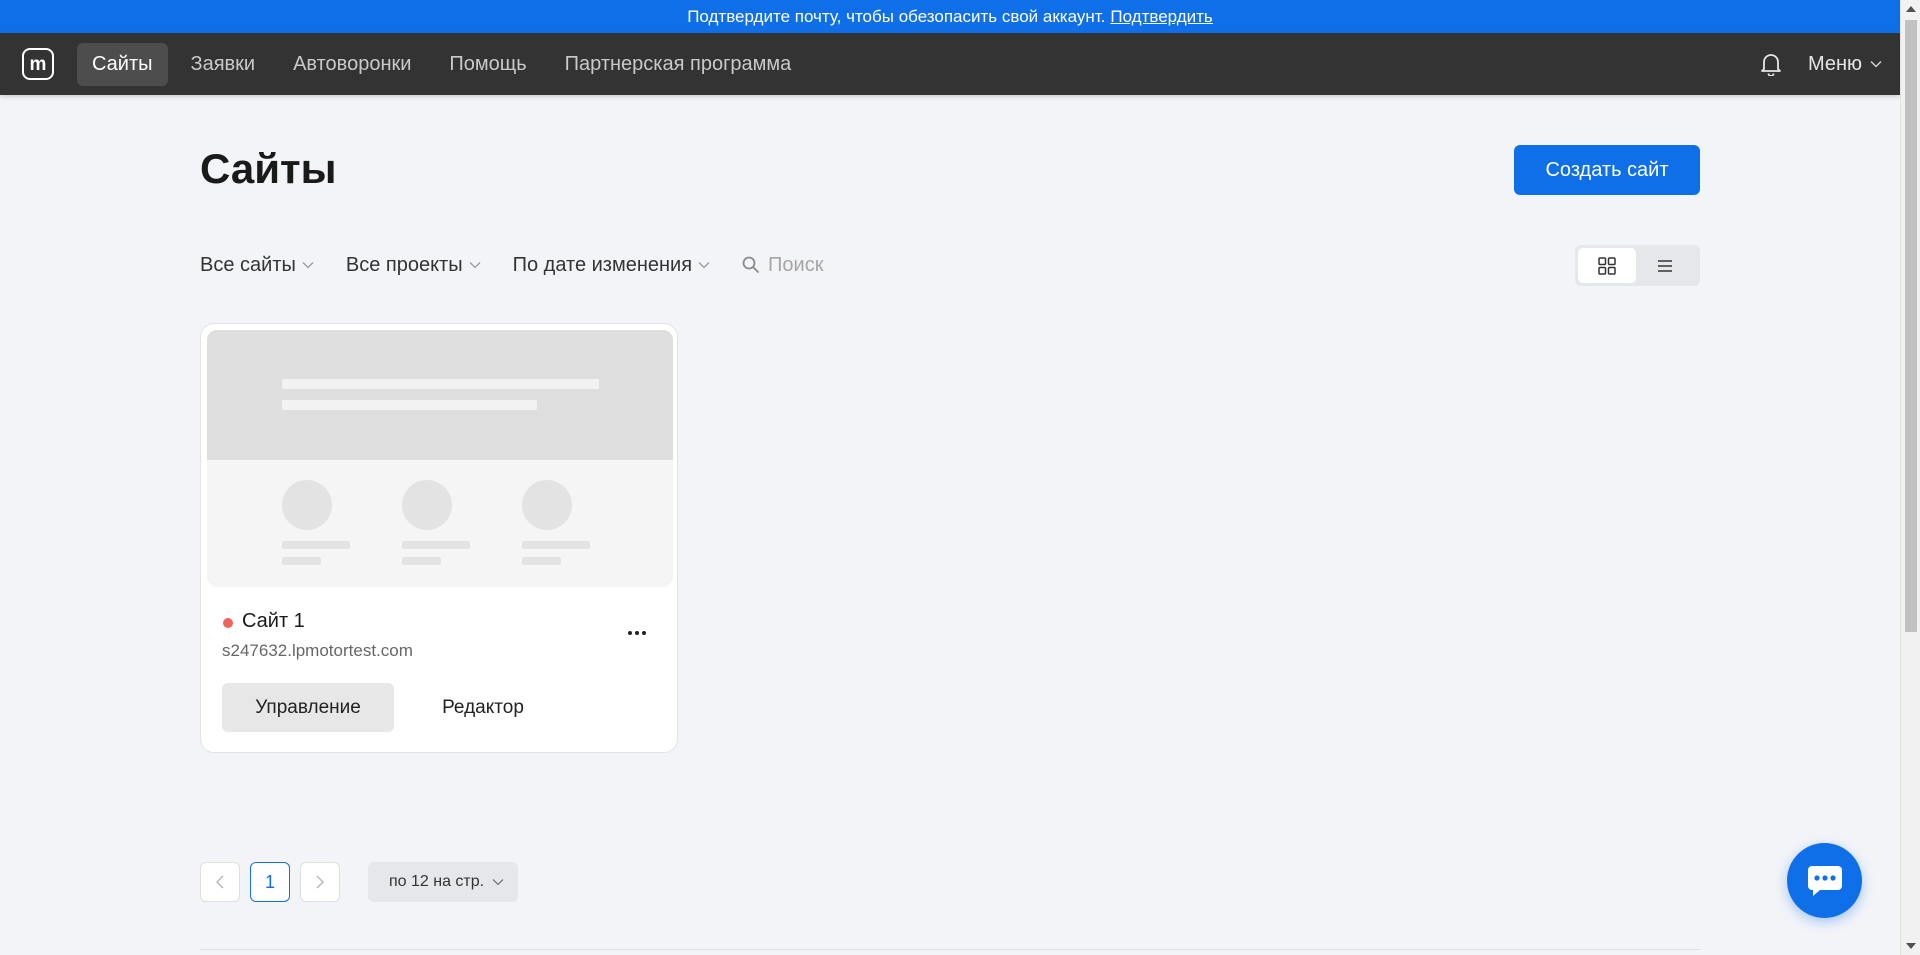  I want to click on scroll-down-arrow-icon, so click(1911, 946).